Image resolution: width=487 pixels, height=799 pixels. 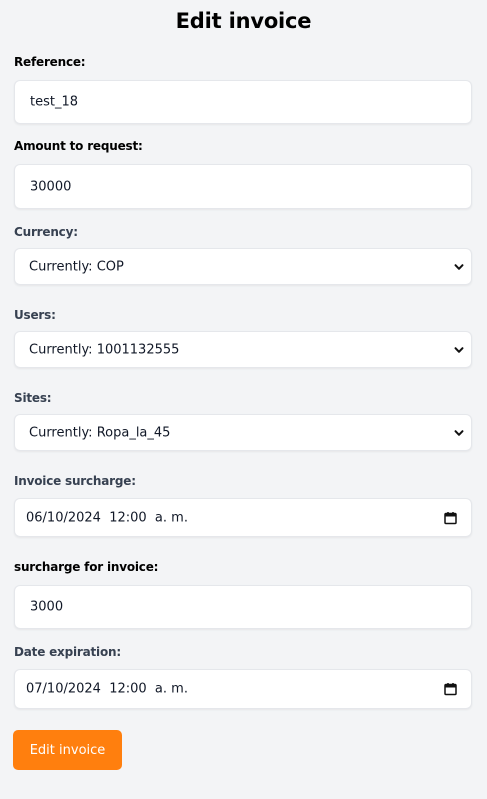 What do you see at coordinates (243, 517) in the screenshot?
I see `invoice-surcharge-datetime-input: 06/10/2024 12:00 a. m.` at bounding box center [243, 517].